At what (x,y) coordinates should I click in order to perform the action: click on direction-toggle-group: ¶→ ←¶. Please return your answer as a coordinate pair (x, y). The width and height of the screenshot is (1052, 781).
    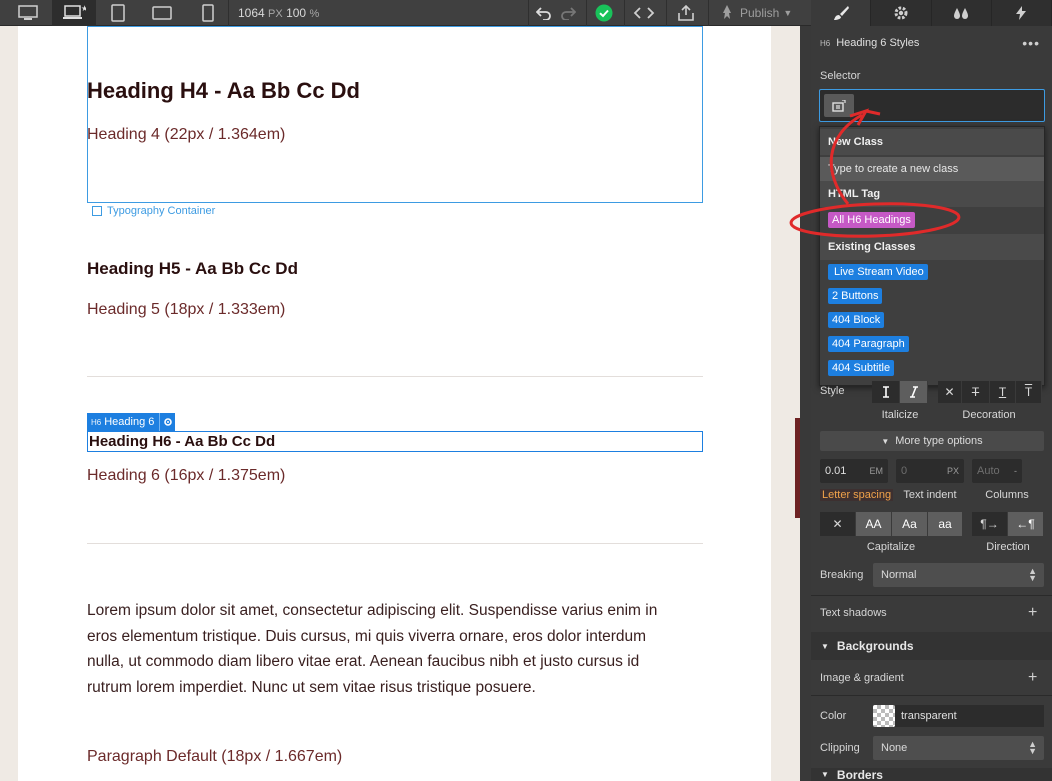
    Looking at the image, I should click on (1008, 524).